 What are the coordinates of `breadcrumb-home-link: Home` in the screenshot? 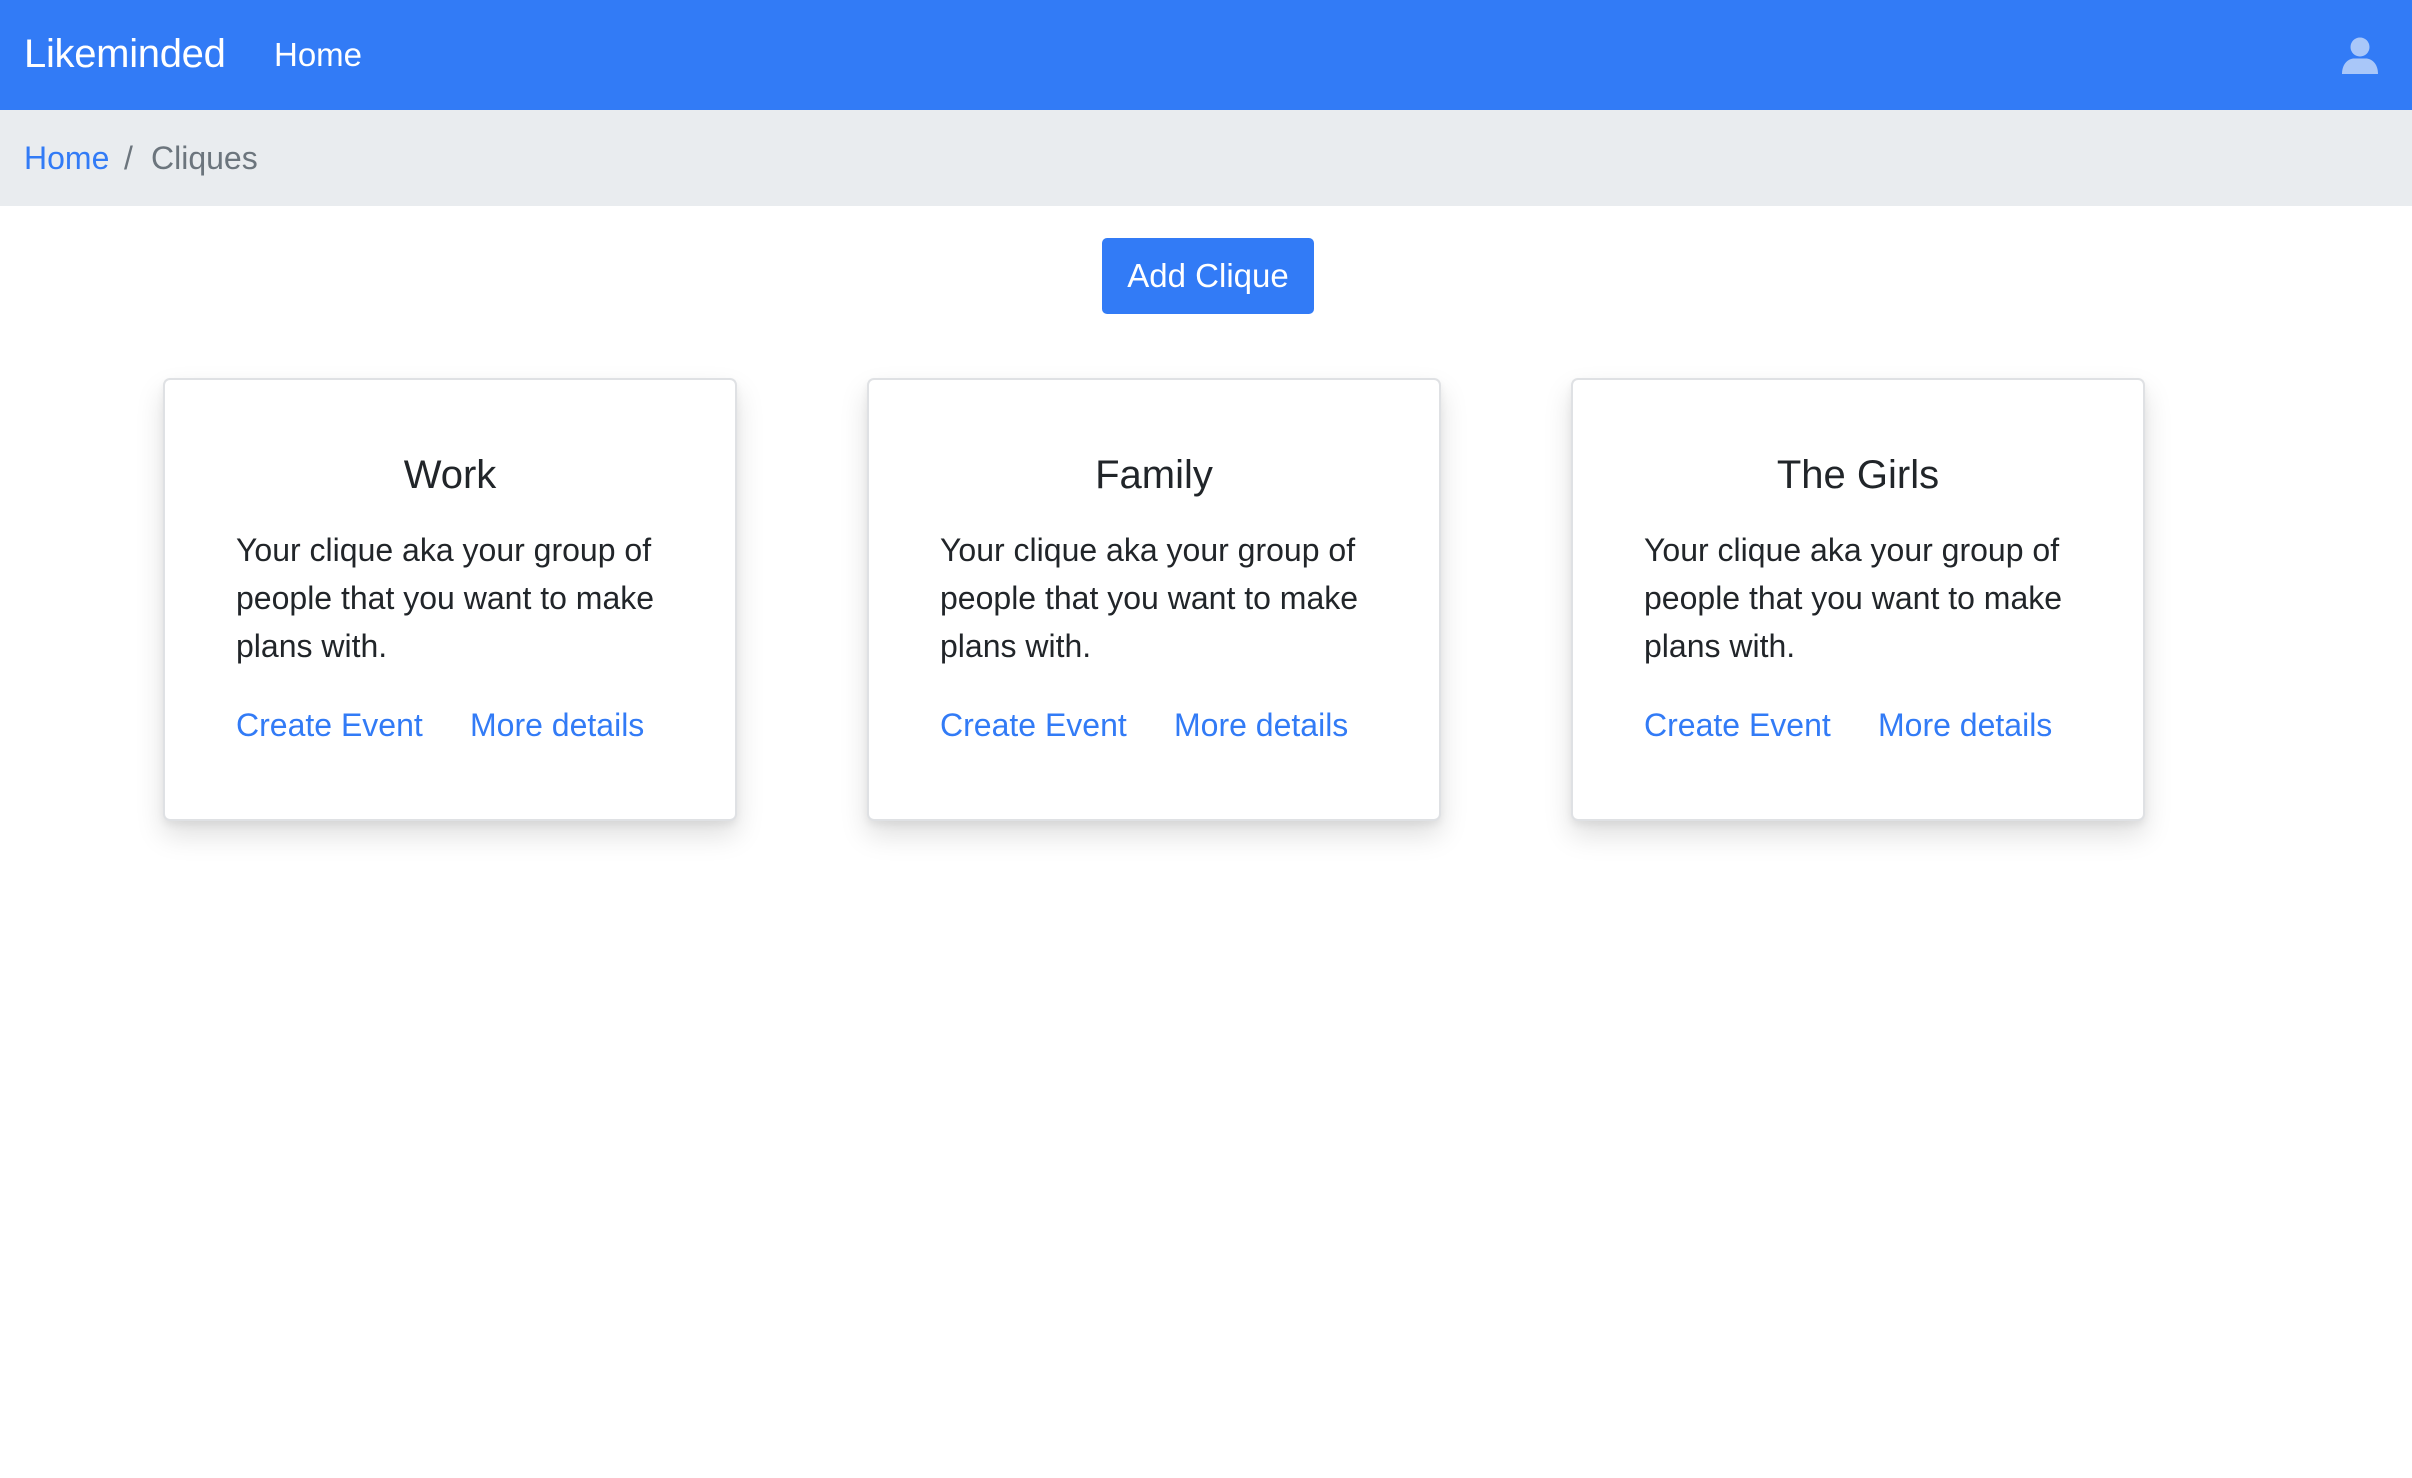 It's located at (66, 158).